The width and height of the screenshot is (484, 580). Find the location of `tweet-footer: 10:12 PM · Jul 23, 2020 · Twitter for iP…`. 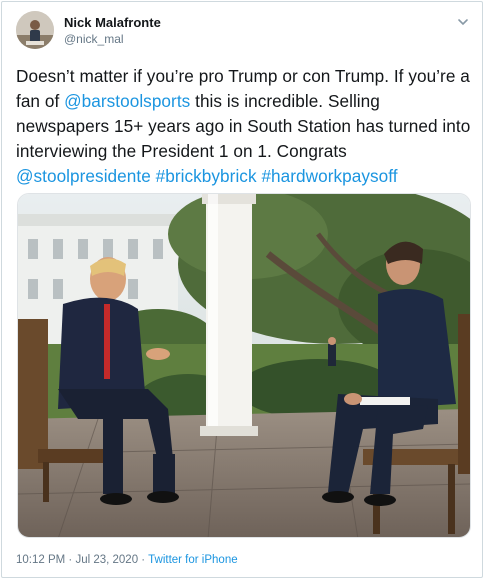

tweet-footer: 10:12 PM · Jul 23, 2020 · Twitter for iP… is located at coordinates (127, 560).